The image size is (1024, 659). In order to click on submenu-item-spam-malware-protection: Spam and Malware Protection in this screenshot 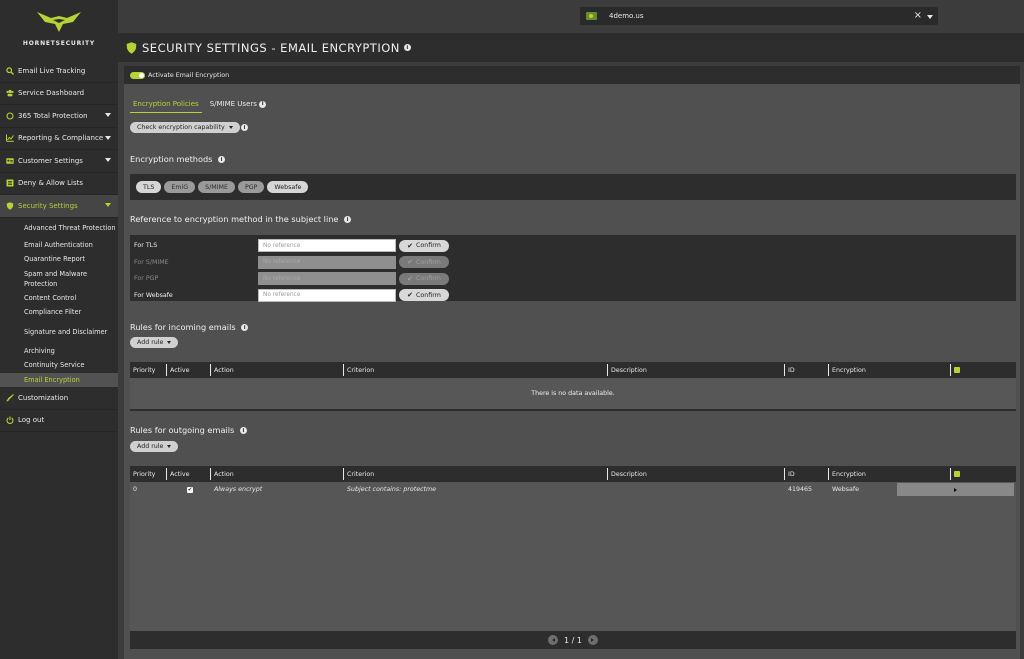, I will do `click(59, 279)`.